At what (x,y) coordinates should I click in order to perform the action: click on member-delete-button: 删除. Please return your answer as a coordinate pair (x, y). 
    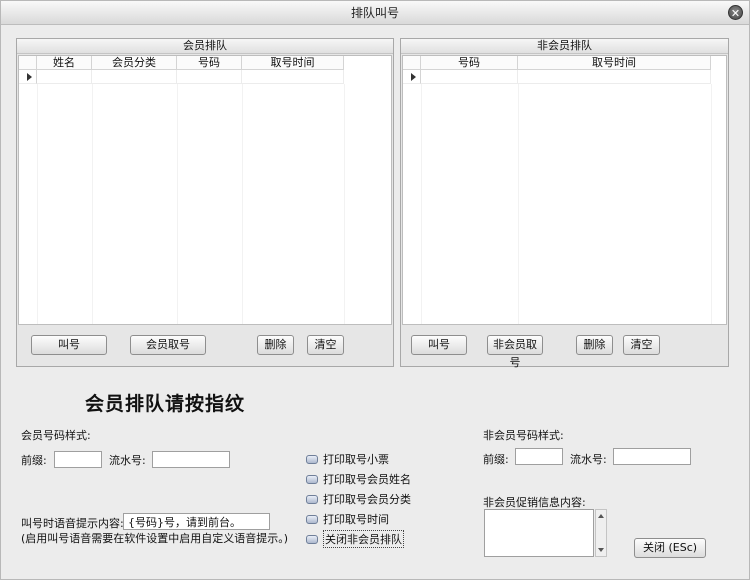
    Looking at the image, I should click on (275, 345).